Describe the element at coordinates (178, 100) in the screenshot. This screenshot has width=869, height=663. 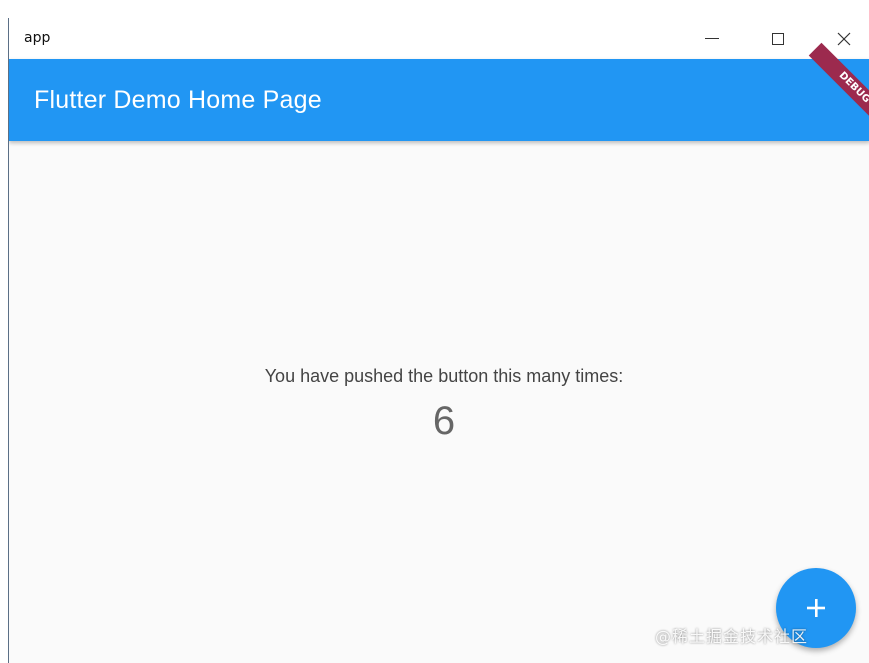
I see `app-bar-title: Flutter Demo Home Page` at that location.